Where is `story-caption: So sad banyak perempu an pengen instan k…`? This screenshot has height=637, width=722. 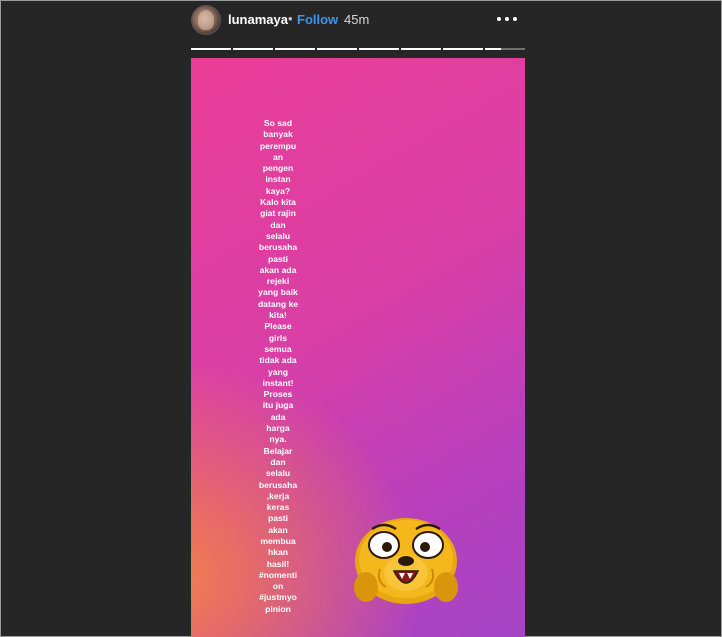
story-caption: So sad banyak perempu an pengen instan k… is located at coordinates (278, 366).